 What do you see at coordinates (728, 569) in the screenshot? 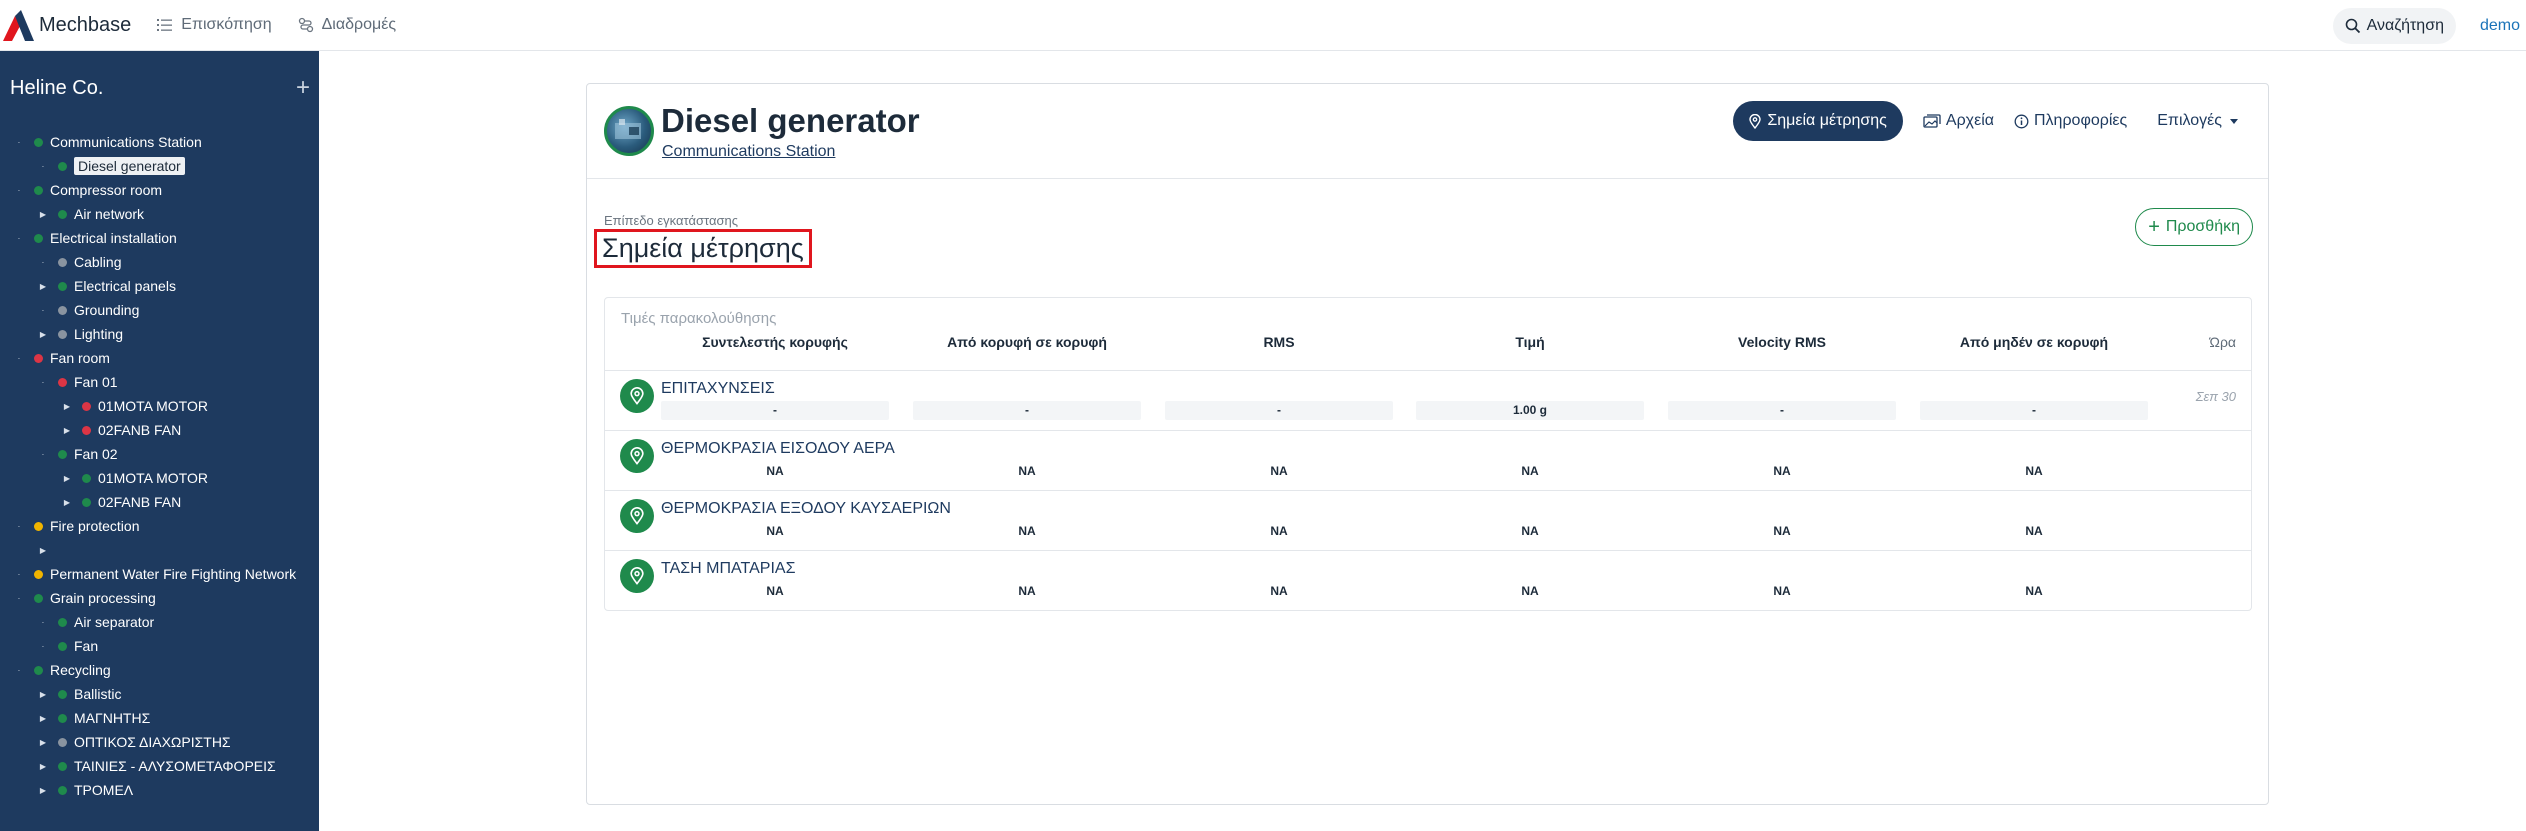
I see `measurement-point-name: ΤΑΣΗ ΜΠΑΤΑΡΙΑΣ` at bounding box center [728, 569].